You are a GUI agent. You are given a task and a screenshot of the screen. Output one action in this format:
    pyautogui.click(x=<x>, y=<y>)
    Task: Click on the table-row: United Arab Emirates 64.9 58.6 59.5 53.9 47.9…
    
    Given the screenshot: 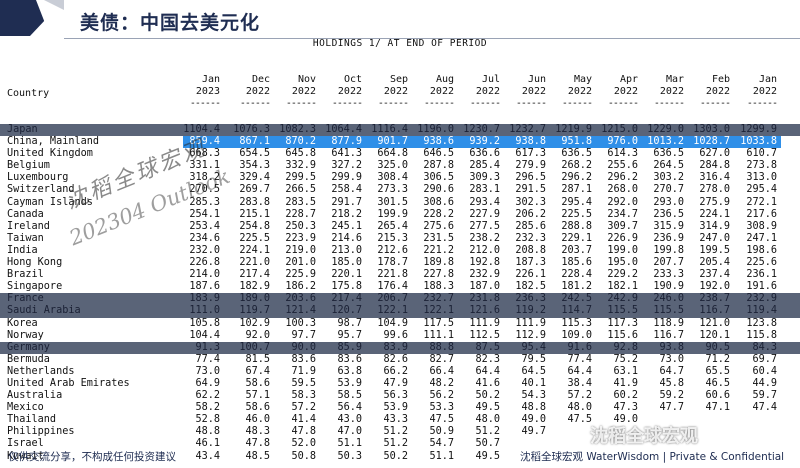 What is the action you would take?
    pyautogui.click(x=400, y=384)
    